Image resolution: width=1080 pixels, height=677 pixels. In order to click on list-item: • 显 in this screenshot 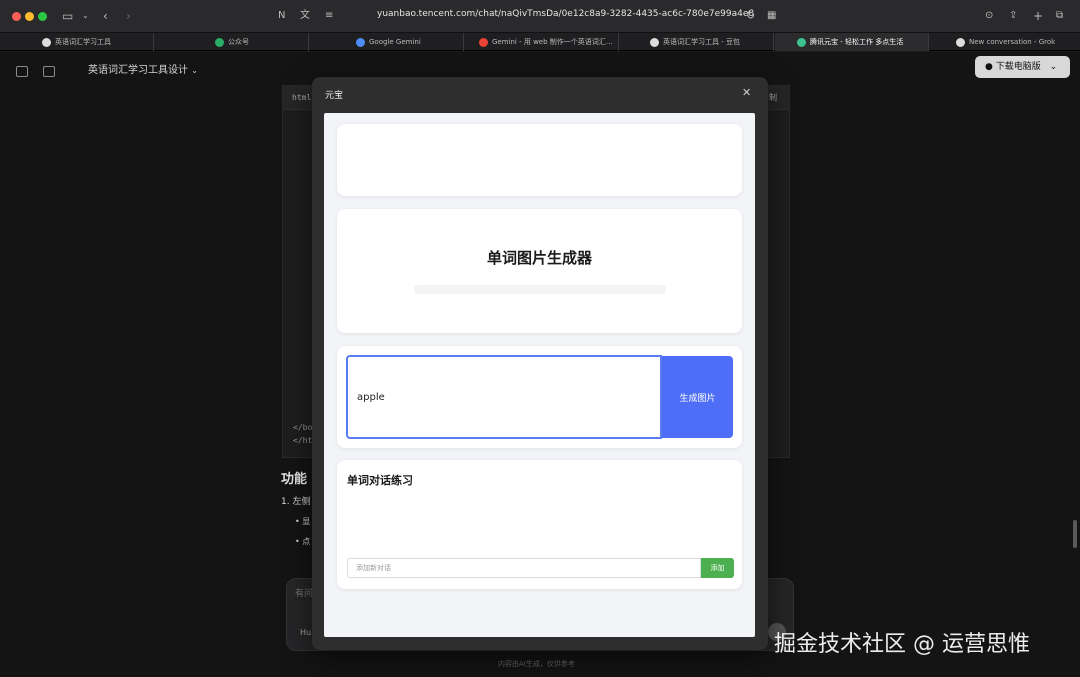, I will do `click(303, 521)`.